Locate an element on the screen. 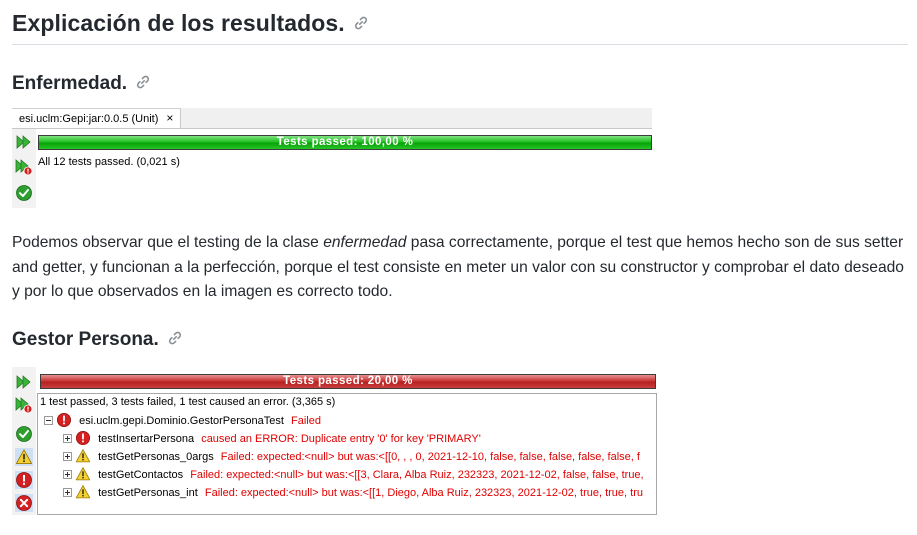 The height and width of the screenshot is (535, 917). collapse-icon is located at coordinates (48, 420).